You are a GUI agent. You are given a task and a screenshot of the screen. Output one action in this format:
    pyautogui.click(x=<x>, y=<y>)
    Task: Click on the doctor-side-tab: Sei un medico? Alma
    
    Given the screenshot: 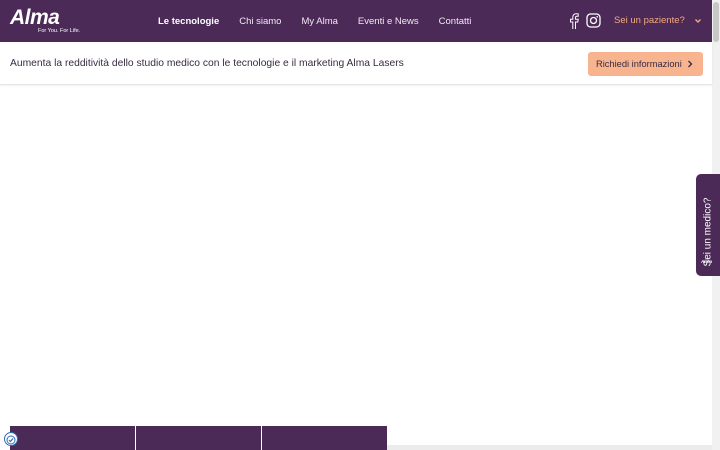 What is the action you would take?
    pyautogui.click(x=708, y=225)
    